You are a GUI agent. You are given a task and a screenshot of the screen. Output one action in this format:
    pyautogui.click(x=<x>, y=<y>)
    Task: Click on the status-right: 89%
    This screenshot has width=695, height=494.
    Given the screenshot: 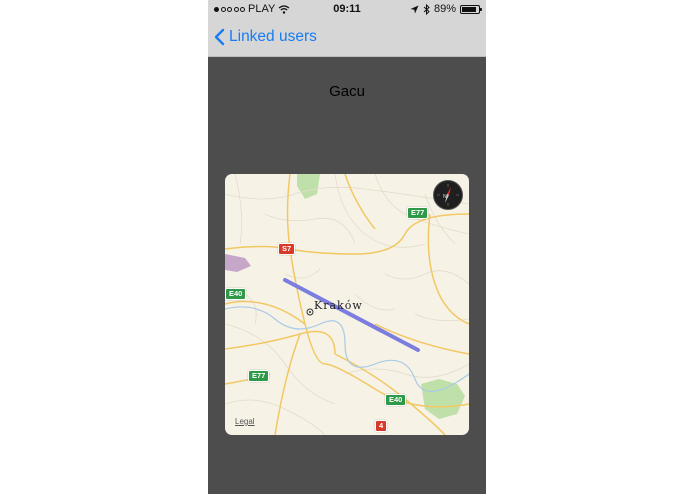 What is the action you would take?
    pyautogui.click(x=446, y=9)
    